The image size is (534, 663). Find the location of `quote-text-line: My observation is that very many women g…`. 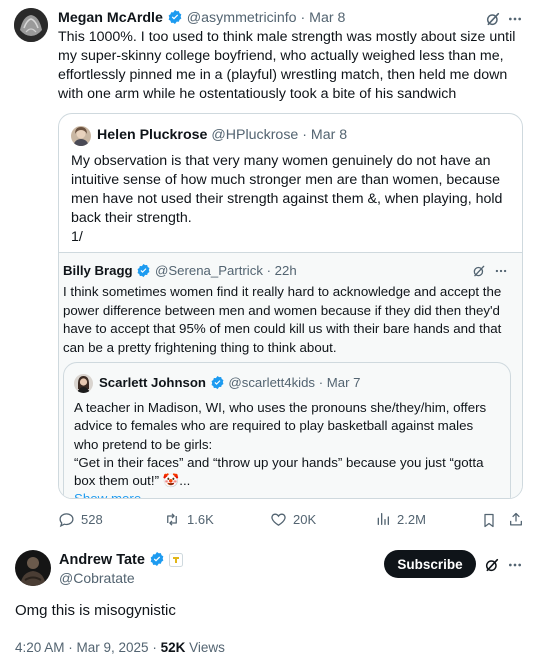

quote-text-line: My observation is that very many women g… is located at coordinates (281, 161).